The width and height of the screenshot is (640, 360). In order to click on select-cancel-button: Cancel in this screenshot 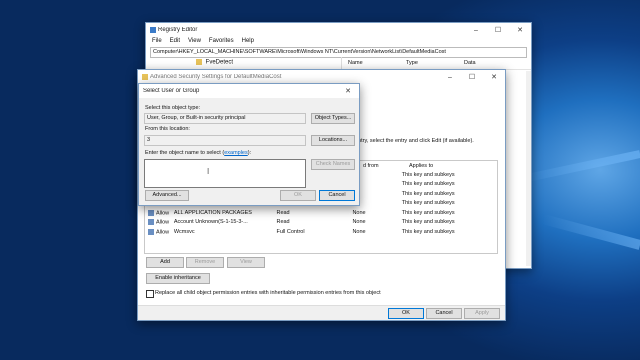, I will do `click(337, 195)`.